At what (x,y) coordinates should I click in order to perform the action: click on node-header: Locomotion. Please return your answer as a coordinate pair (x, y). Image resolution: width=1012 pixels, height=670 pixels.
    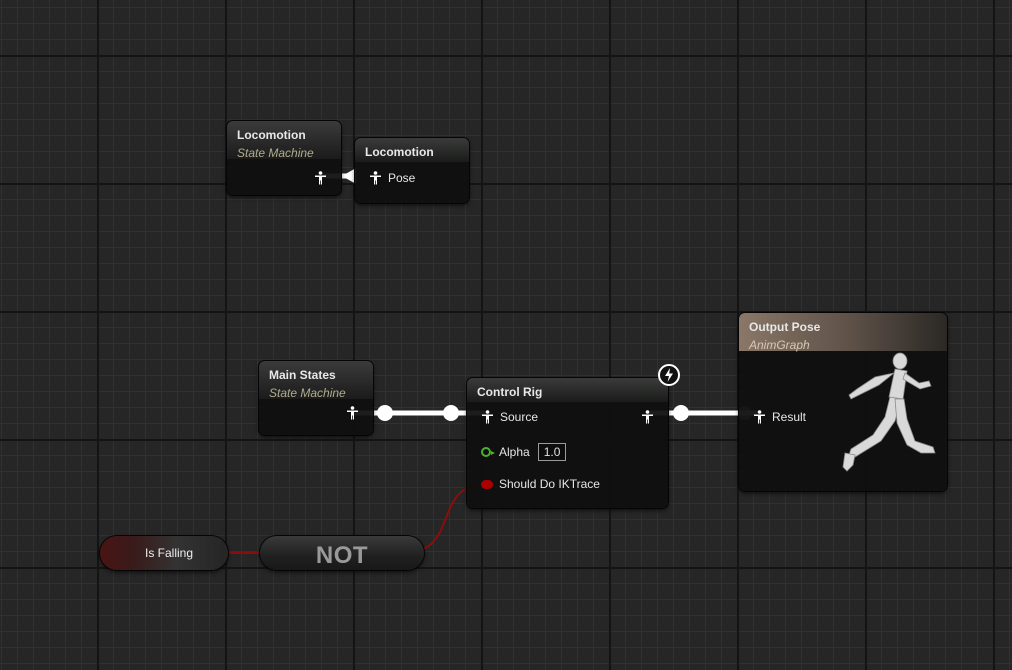
    Looking at the image, I should click on (412, 150).